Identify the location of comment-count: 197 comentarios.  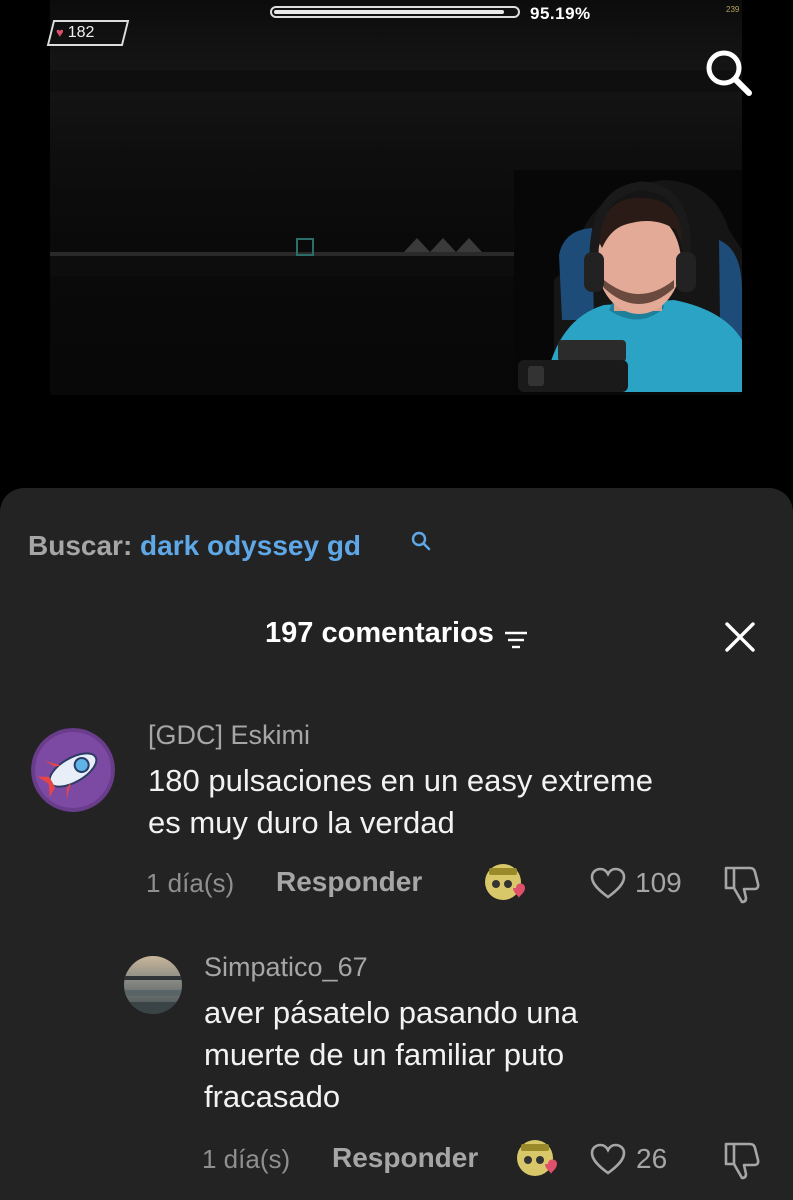
(379, 633).